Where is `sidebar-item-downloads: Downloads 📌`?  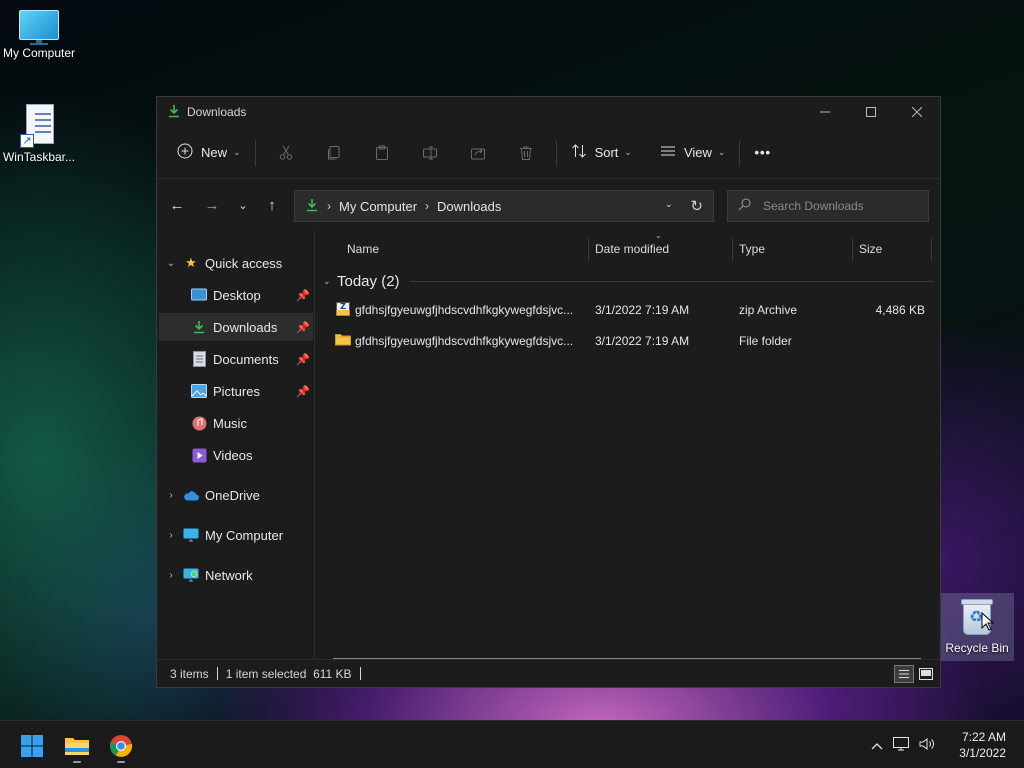
sidebar-item-downloads: Downloads 📌 is located at coordinates (236, 327).